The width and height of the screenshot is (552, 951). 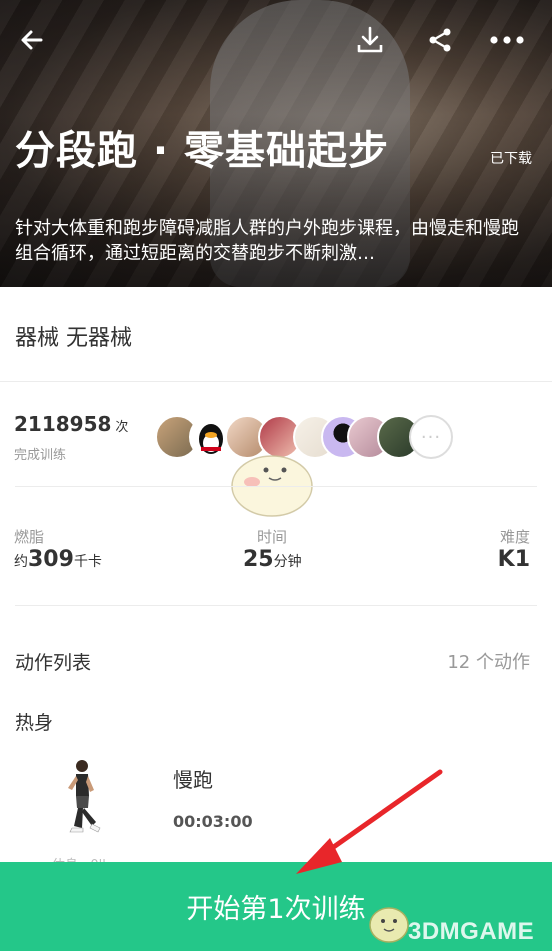 I want to click on red-arrow-annotation-icon, so click(x=369, y=821).